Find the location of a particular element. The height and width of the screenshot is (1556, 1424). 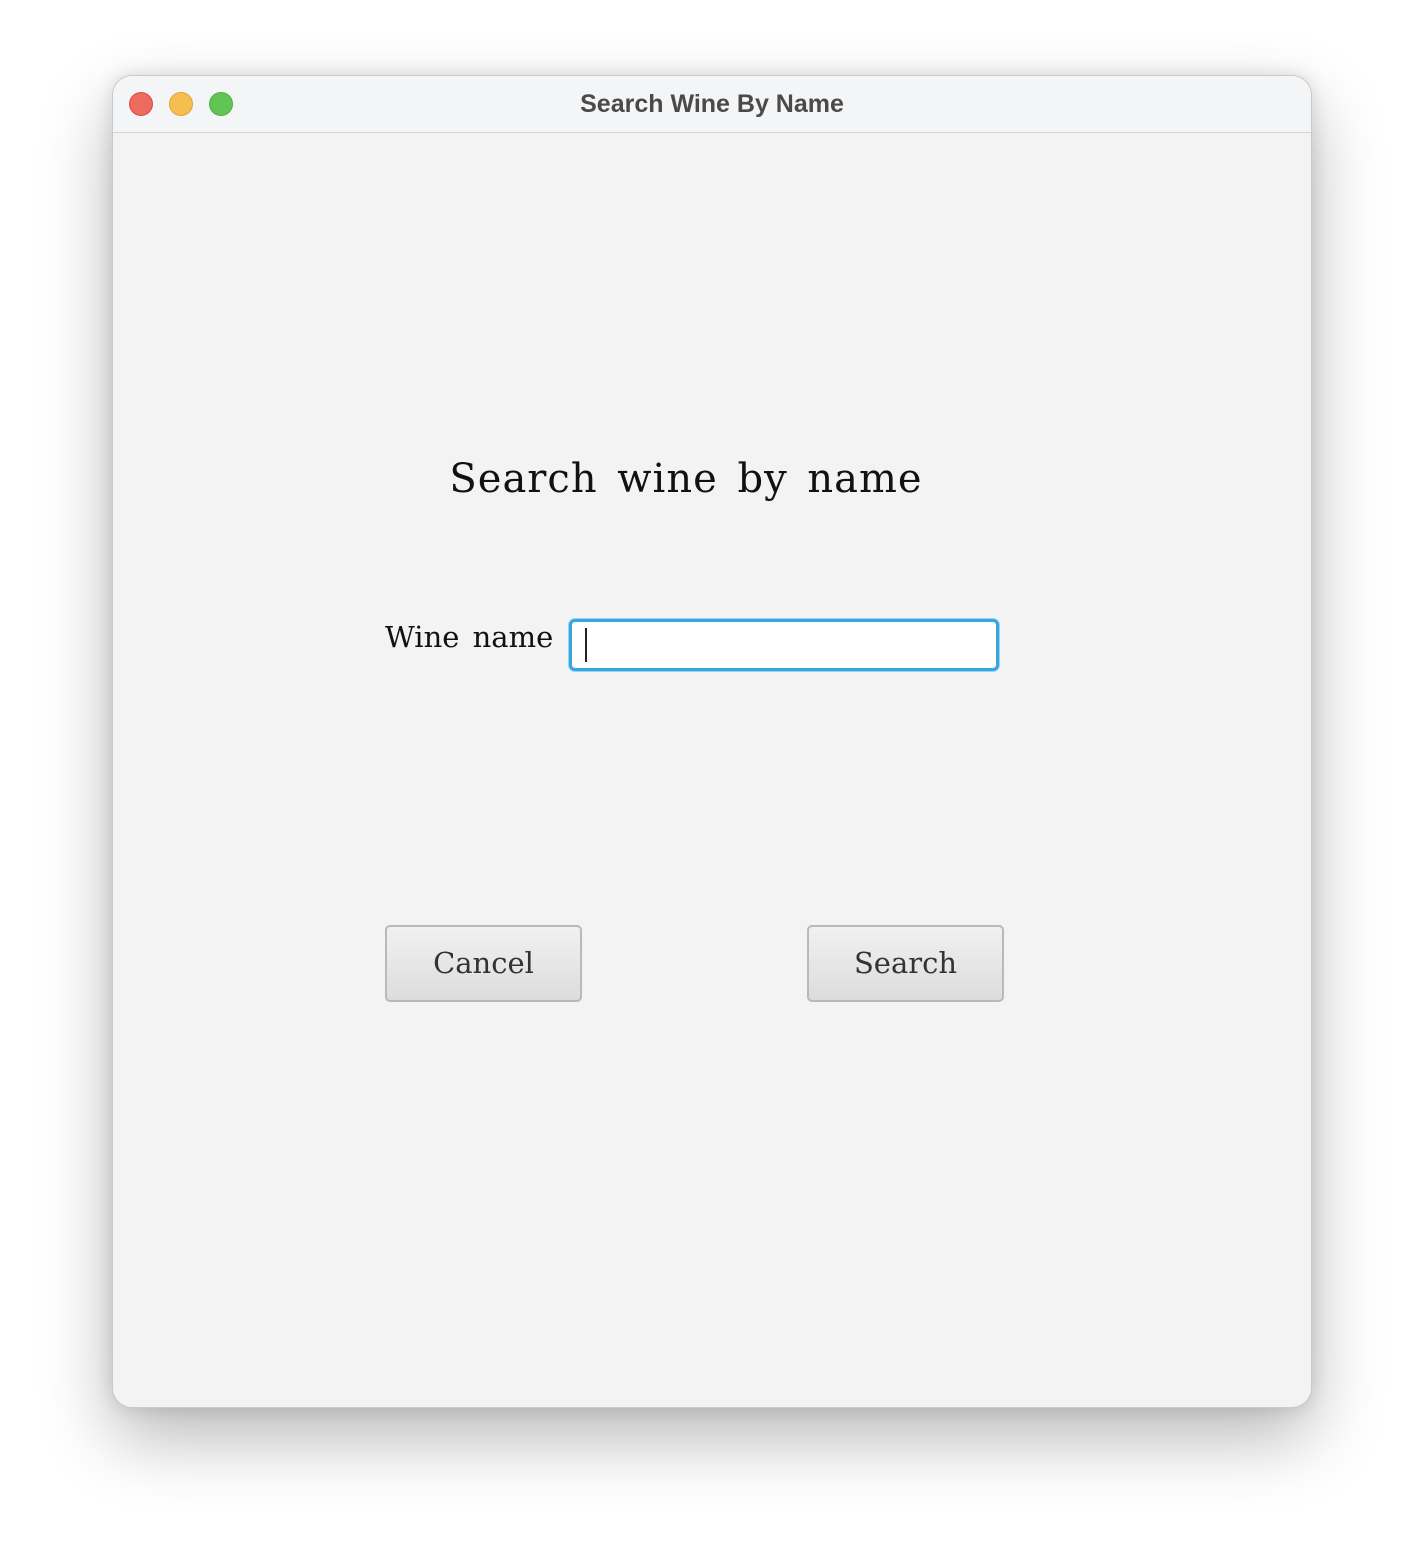

window-title: Search Wine By Name is located at coordinates (712, 104).